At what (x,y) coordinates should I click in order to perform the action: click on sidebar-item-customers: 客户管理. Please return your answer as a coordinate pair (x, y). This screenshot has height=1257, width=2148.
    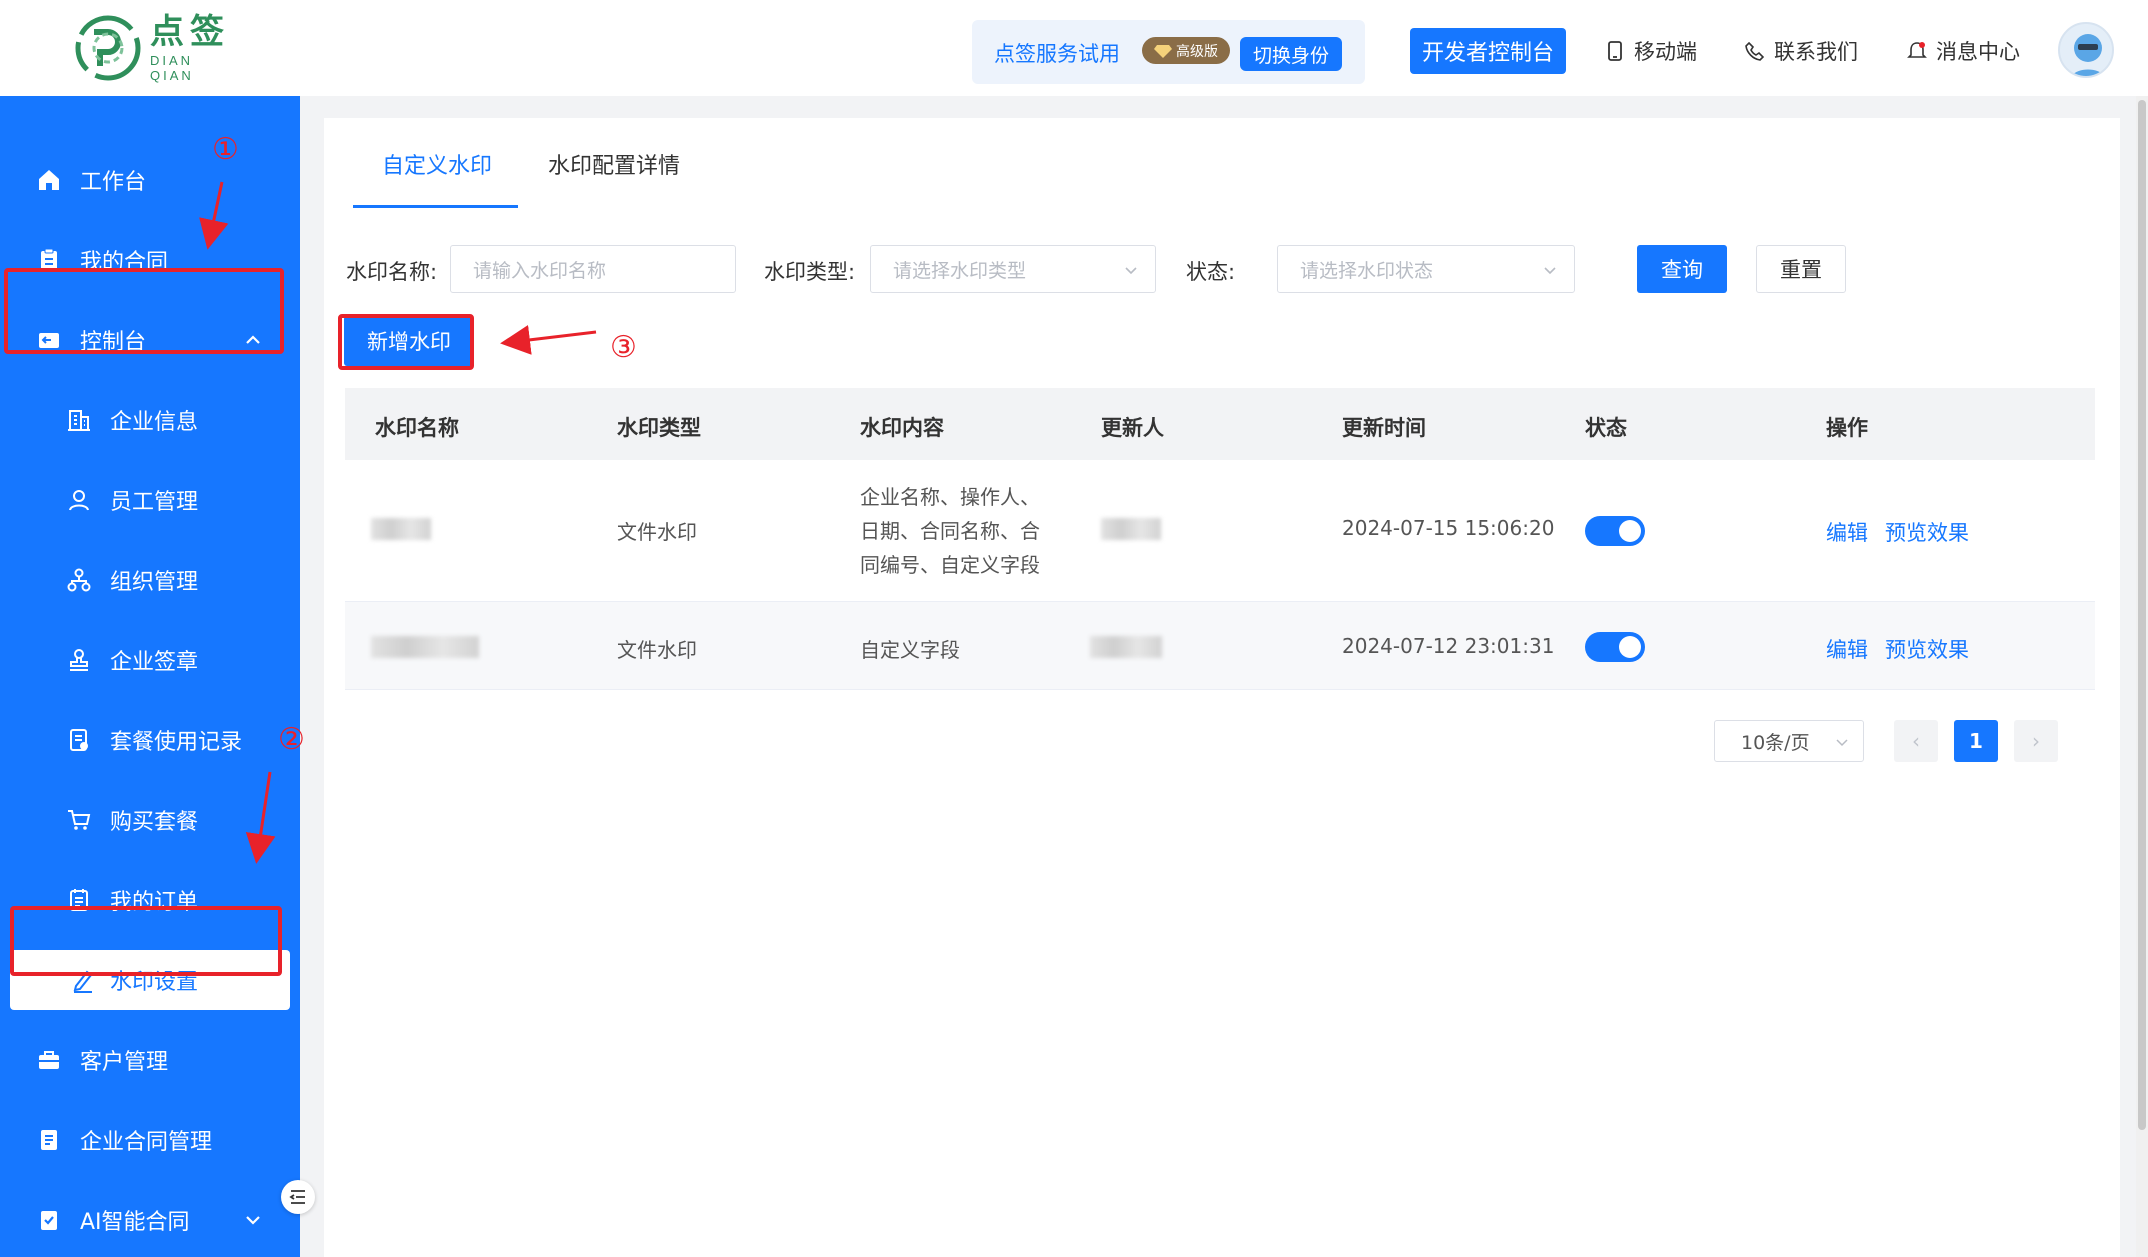
    Looking at the image, I should click on (150, 1060).